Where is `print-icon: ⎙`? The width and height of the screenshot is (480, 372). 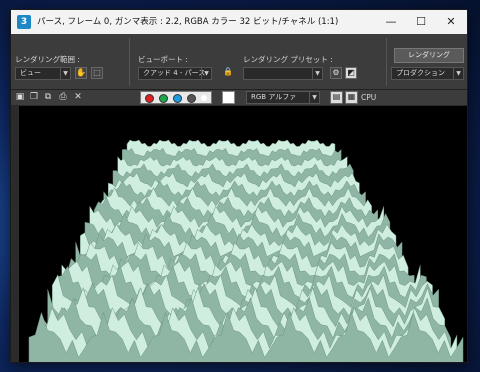 print-icon: ⎙ is located at coordinates (63, 97).